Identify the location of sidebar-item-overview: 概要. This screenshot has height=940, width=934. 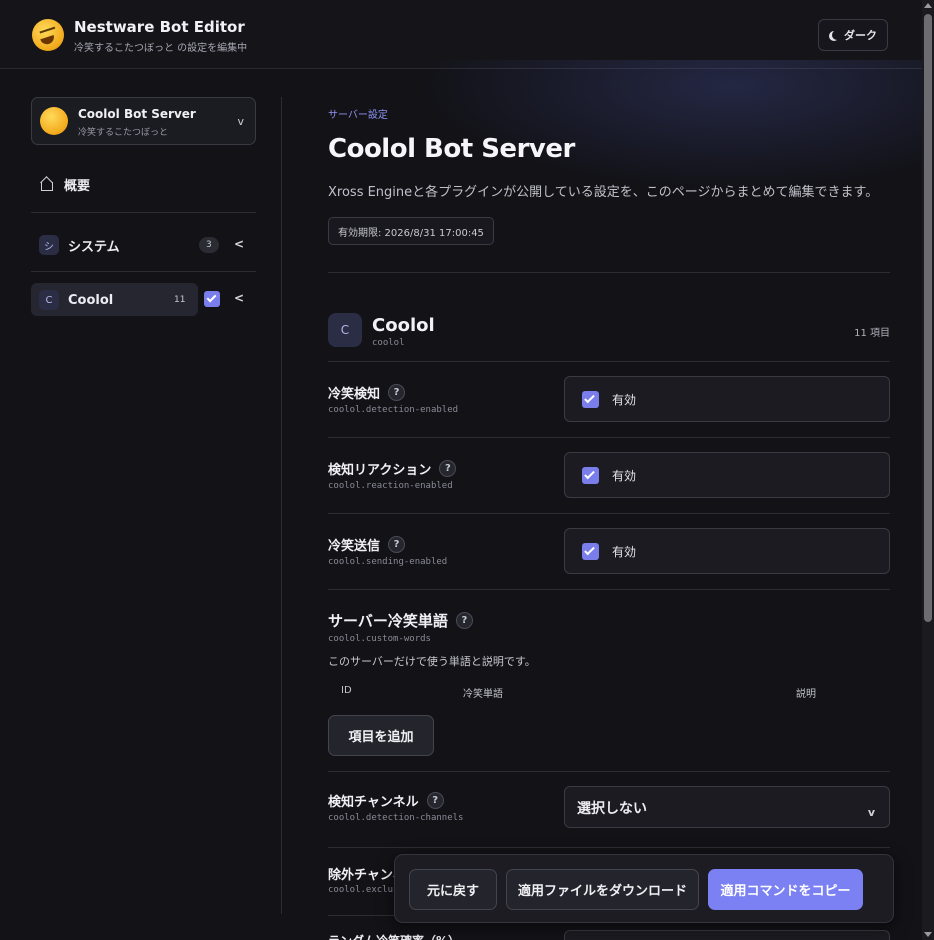
(65, 184).